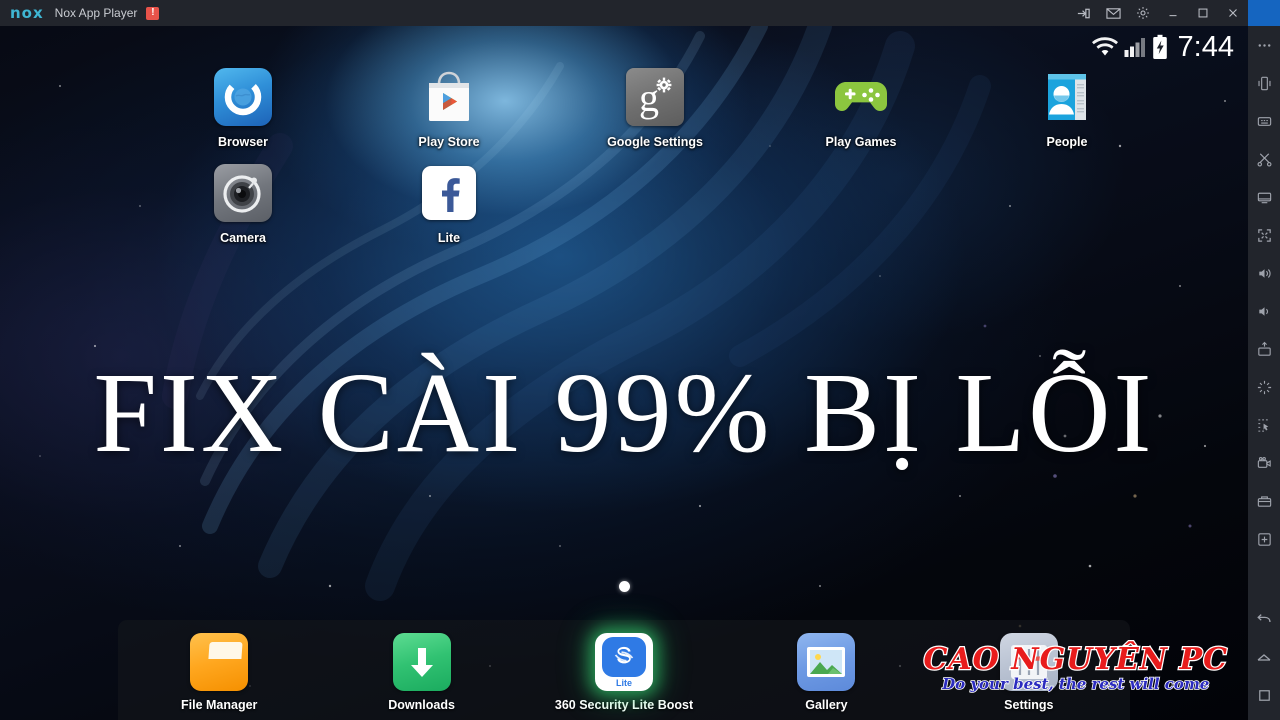  What do you see at coordinates (96, 13) in the screenshot?
I see `window-title: Nox App Player` at bounding box center [96, 13].